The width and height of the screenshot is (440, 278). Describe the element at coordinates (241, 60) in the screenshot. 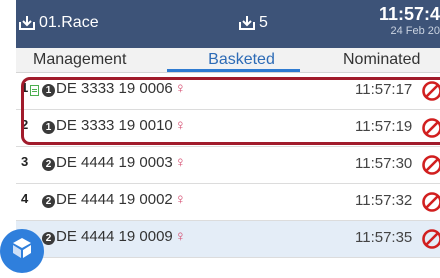

I see `tab-basketed: Basketed` at that location.